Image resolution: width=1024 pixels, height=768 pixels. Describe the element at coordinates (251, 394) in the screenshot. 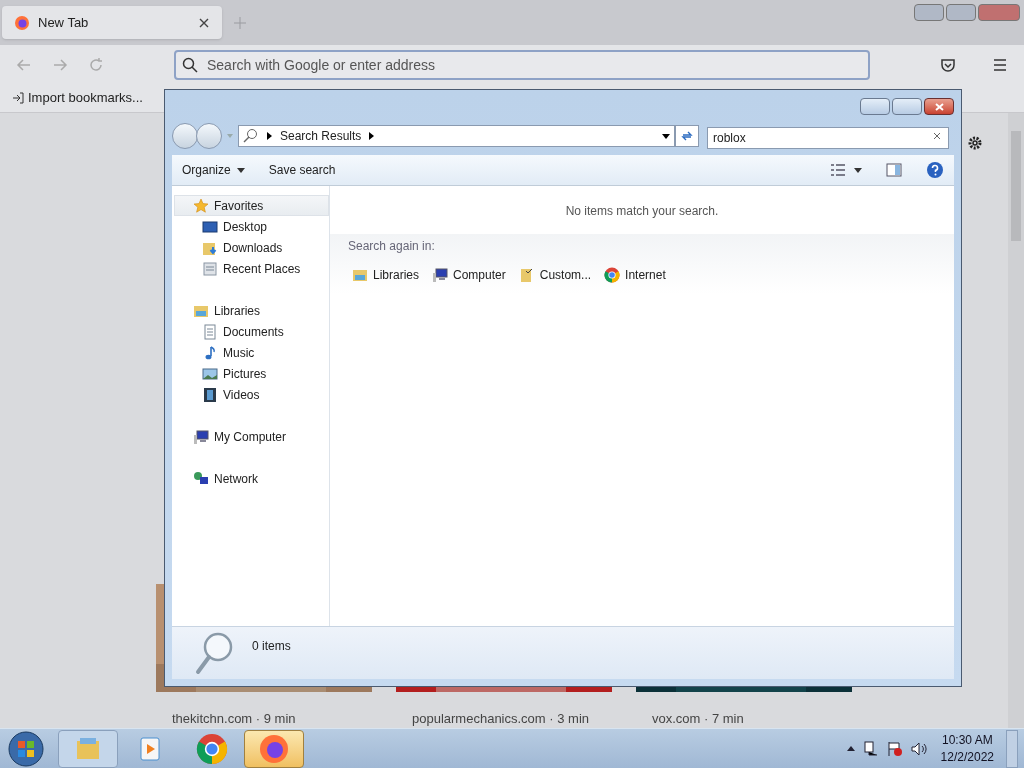

I see `nav-item: Videos` at that location.